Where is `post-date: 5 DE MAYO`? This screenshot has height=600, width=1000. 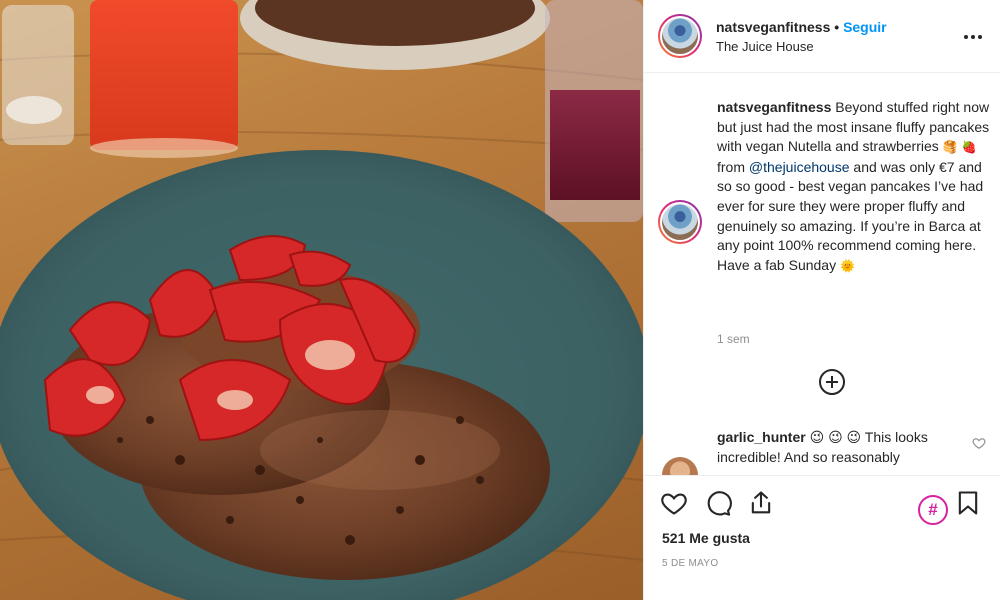
post-date: 5 DE MAYO is located at coordinates (690, 563).